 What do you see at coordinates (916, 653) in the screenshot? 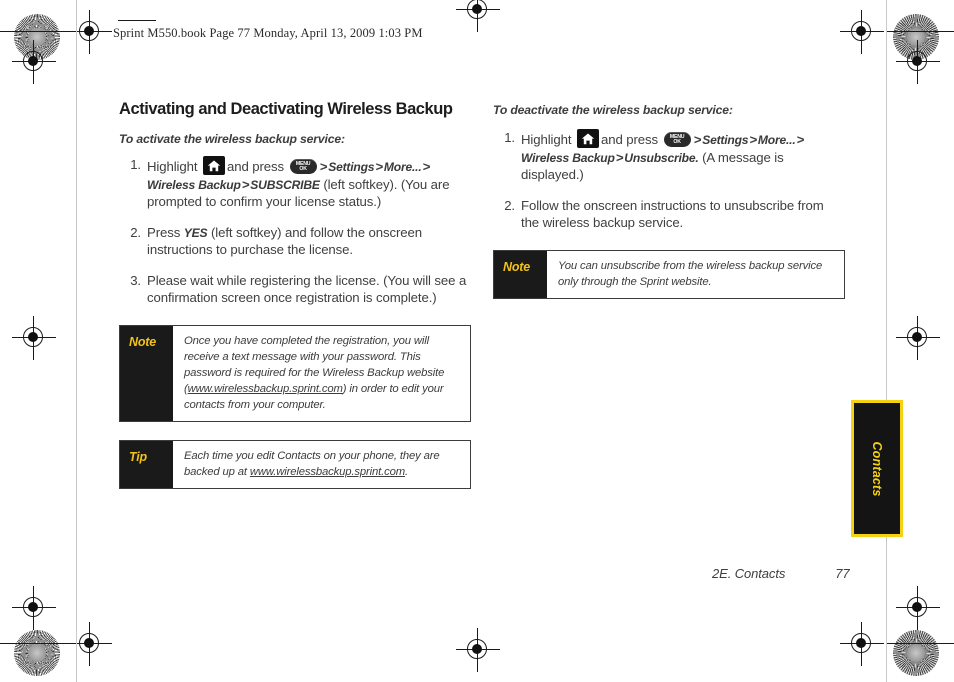
I see `registration-starburst-bottom-right` at bounding box center [916, 653].